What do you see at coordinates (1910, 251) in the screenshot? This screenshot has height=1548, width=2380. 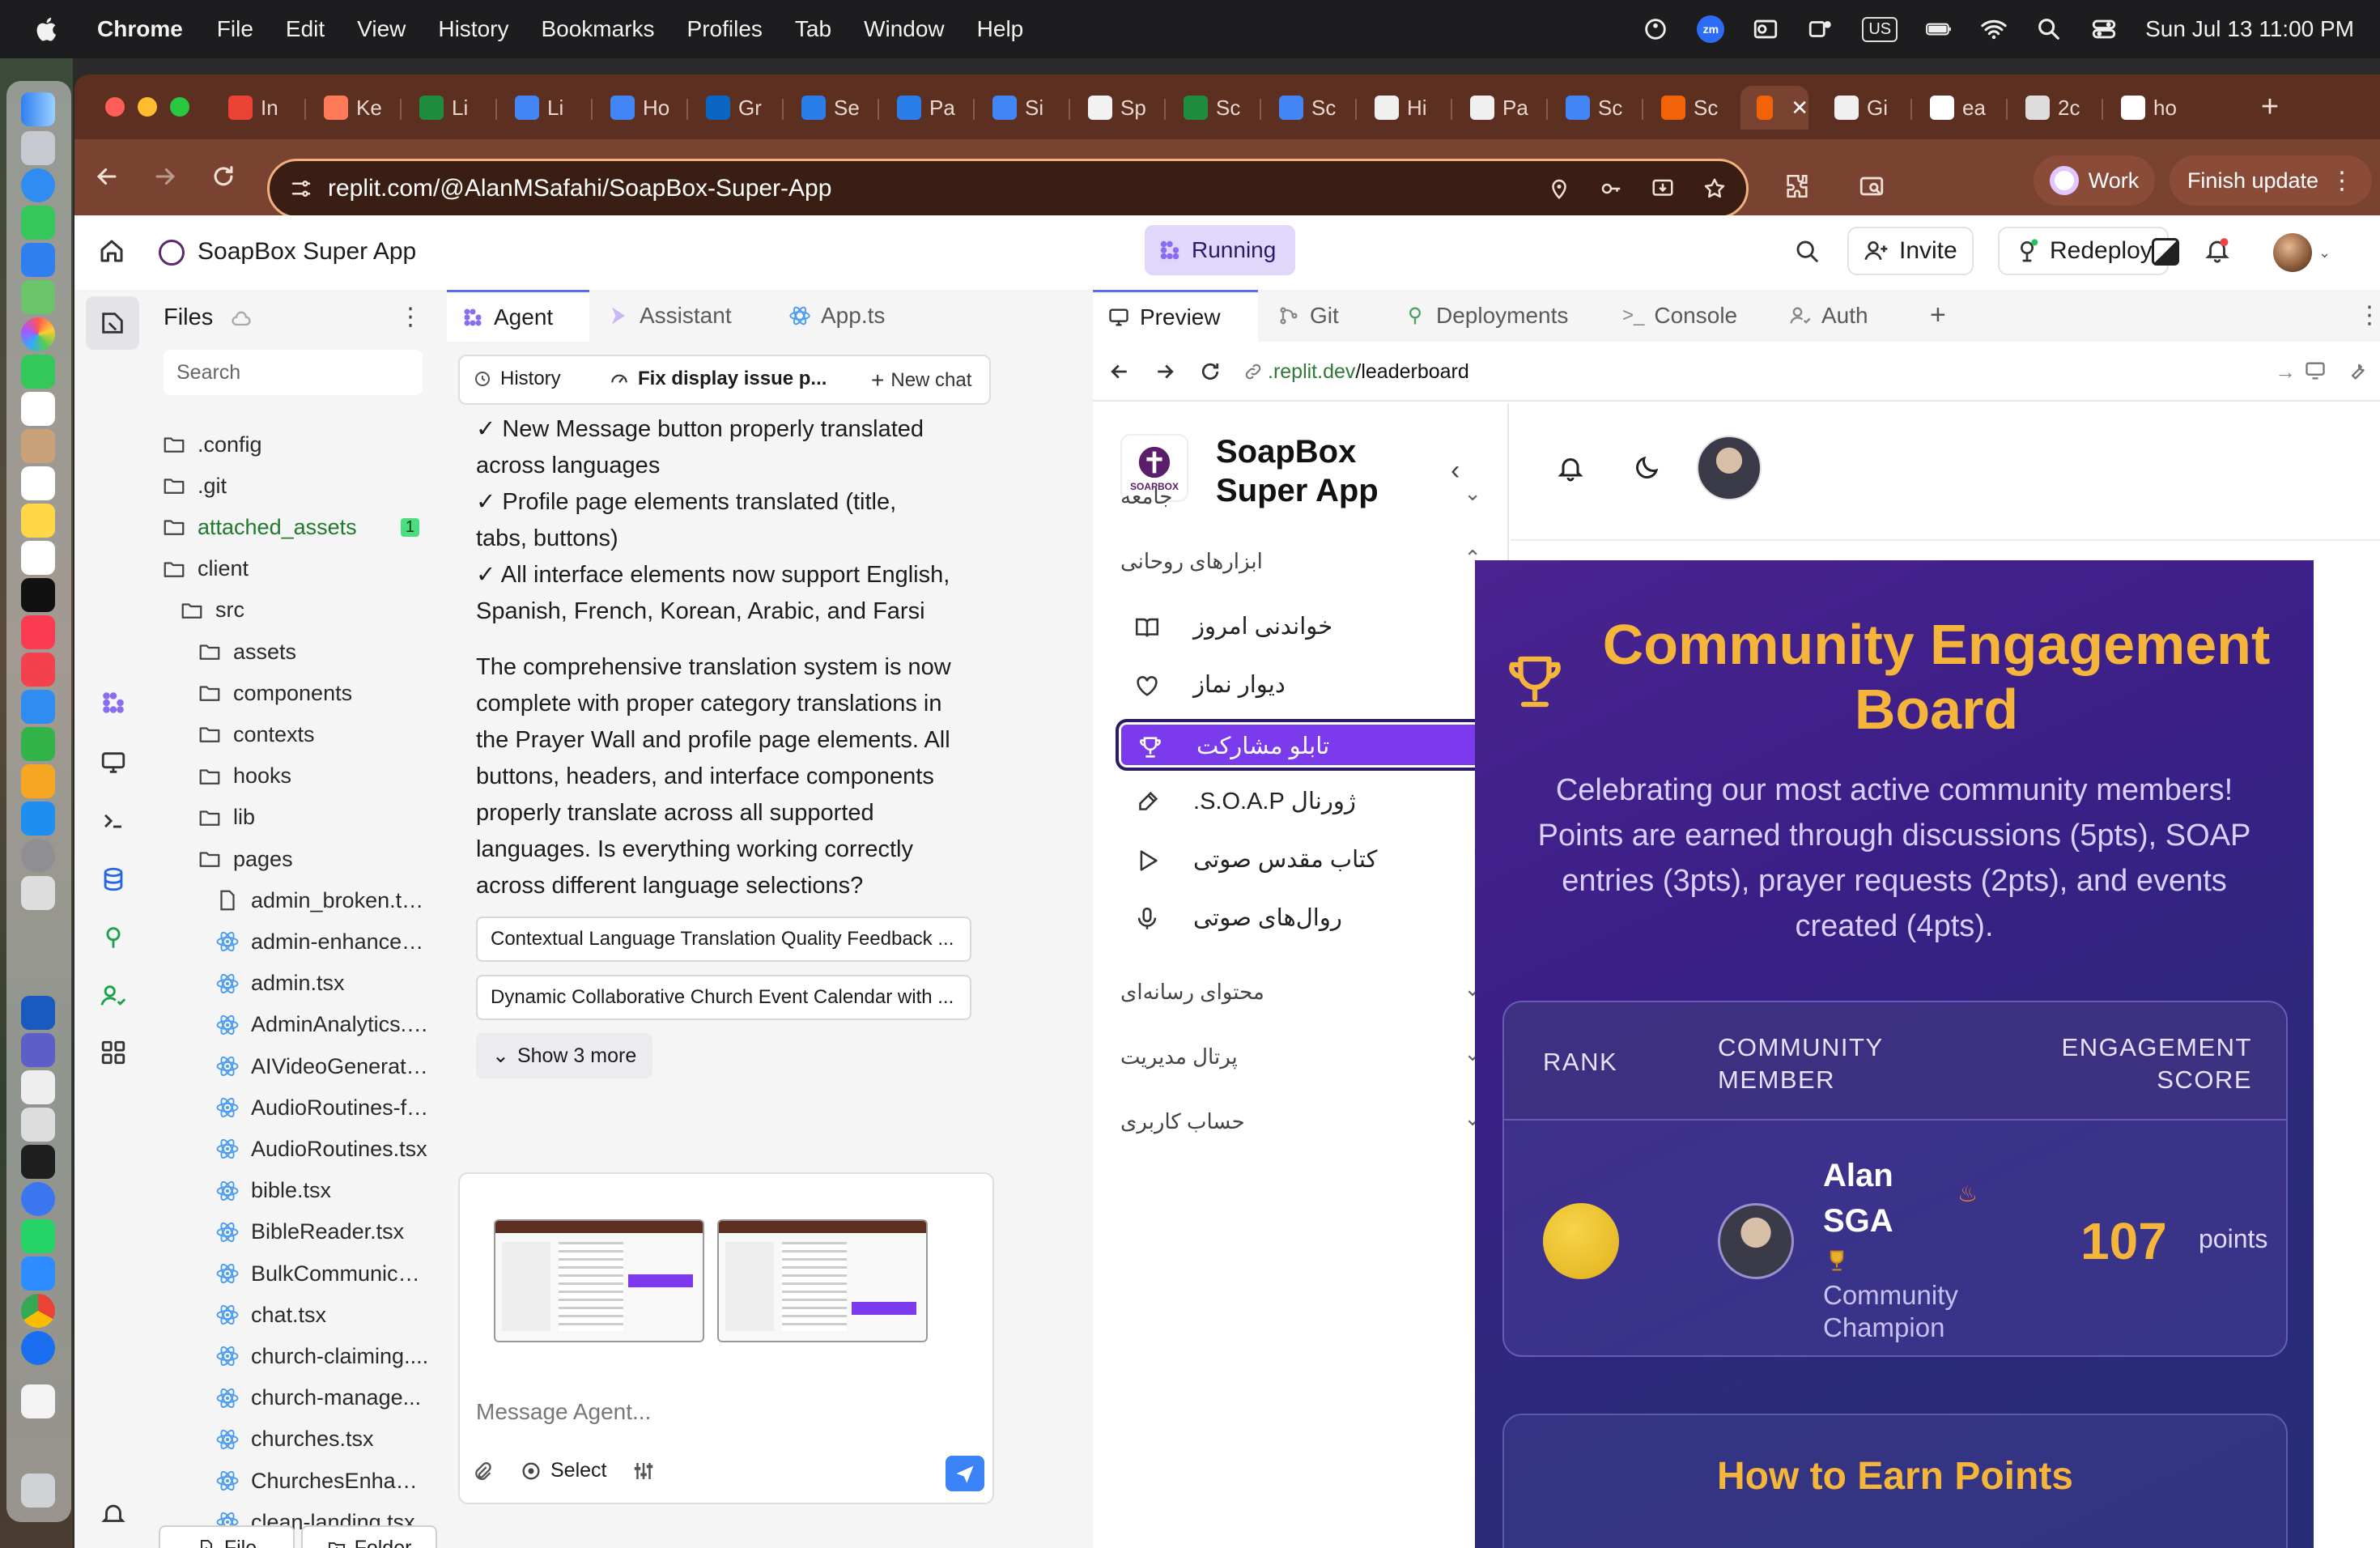 I see `invite-button: Invite` at bounding box center [1910, 251].